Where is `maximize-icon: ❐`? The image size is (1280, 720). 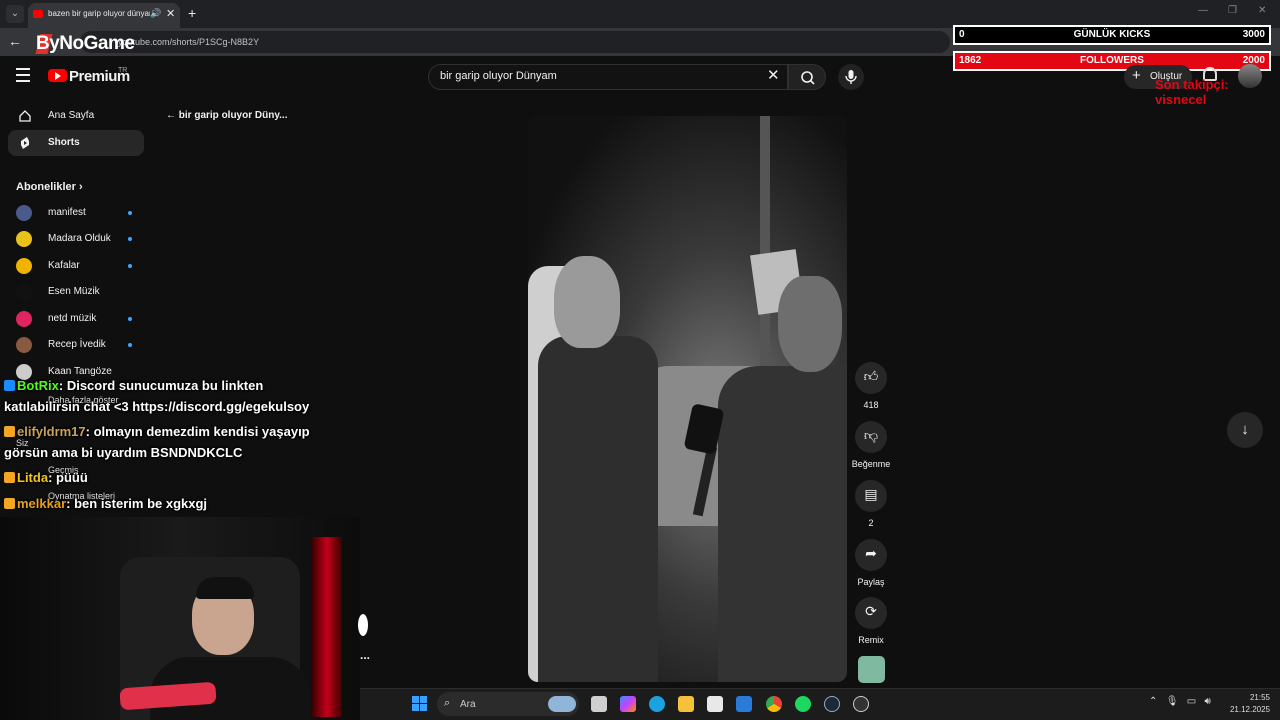 maximize-icon: ❐ is located at coordinates (1232, 10).